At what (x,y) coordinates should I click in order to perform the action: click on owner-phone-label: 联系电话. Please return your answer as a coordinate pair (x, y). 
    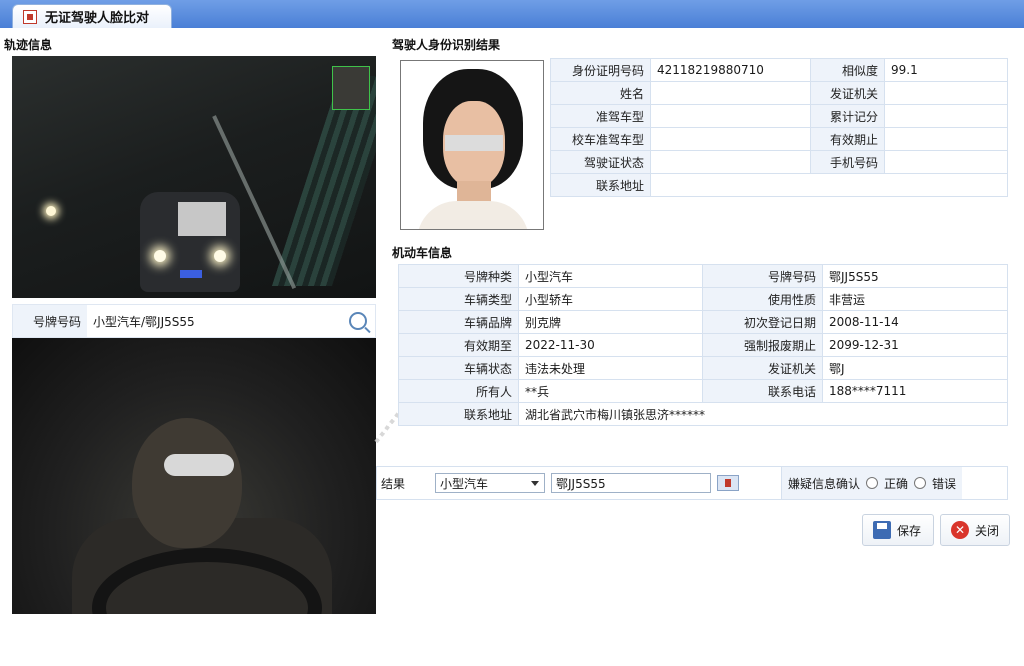
    Looking at the image, I should click on (762, 391).